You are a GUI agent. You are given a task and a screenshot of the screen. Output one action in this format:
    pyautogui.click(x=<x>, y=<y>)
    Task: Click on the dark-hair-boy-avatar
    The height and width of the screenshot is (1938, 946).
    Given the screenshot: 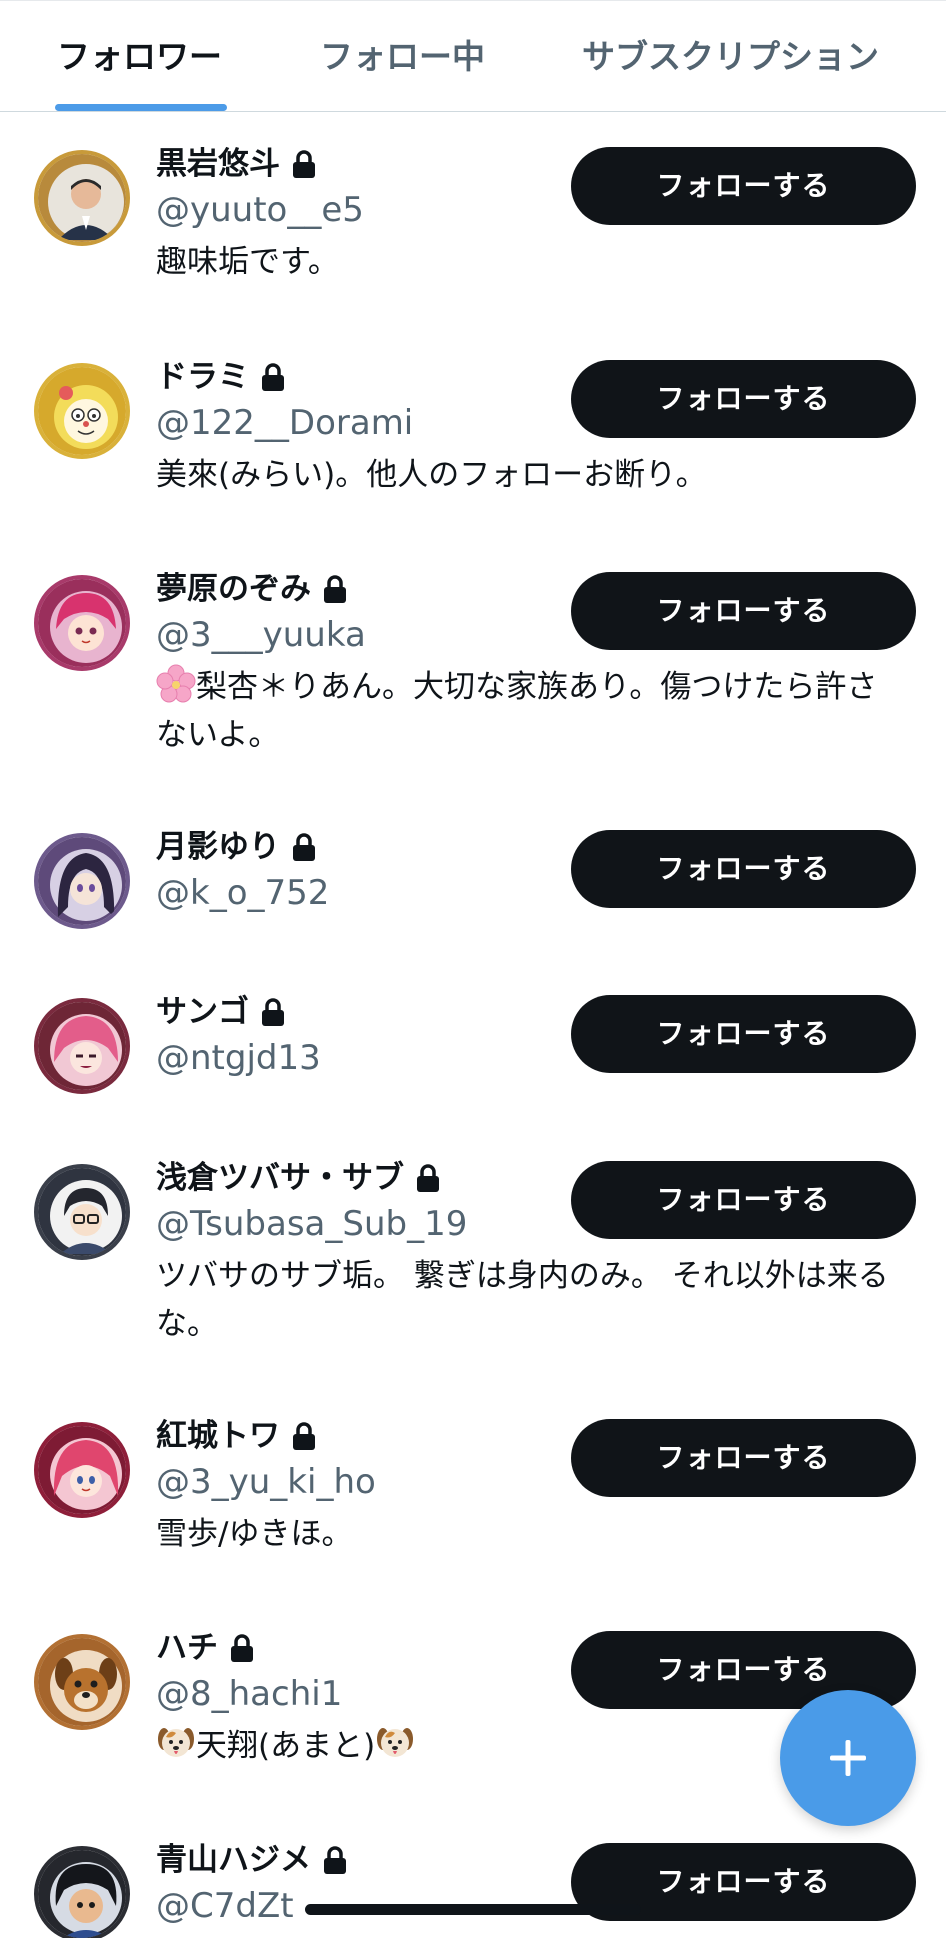 What is the action you would take?
    pyautogui.click(x=82, y=1892)
    